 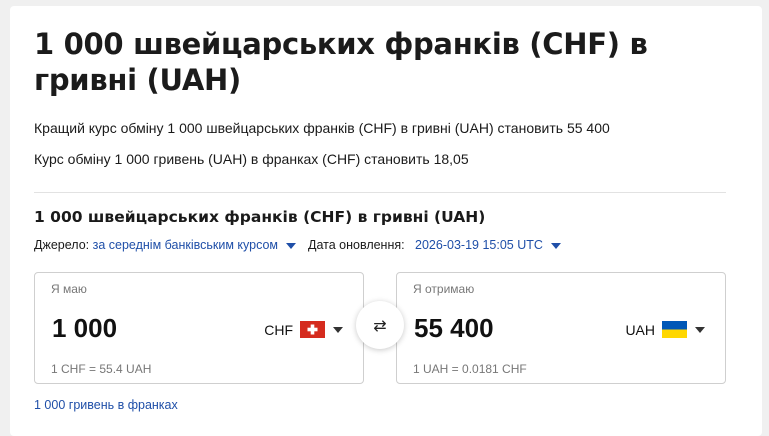 What do you see at coordinates (106, 405) in the screenshot?
I see `reverse-conversion-link: 1 000 гривень в франках` at bounding box center [106, 405].